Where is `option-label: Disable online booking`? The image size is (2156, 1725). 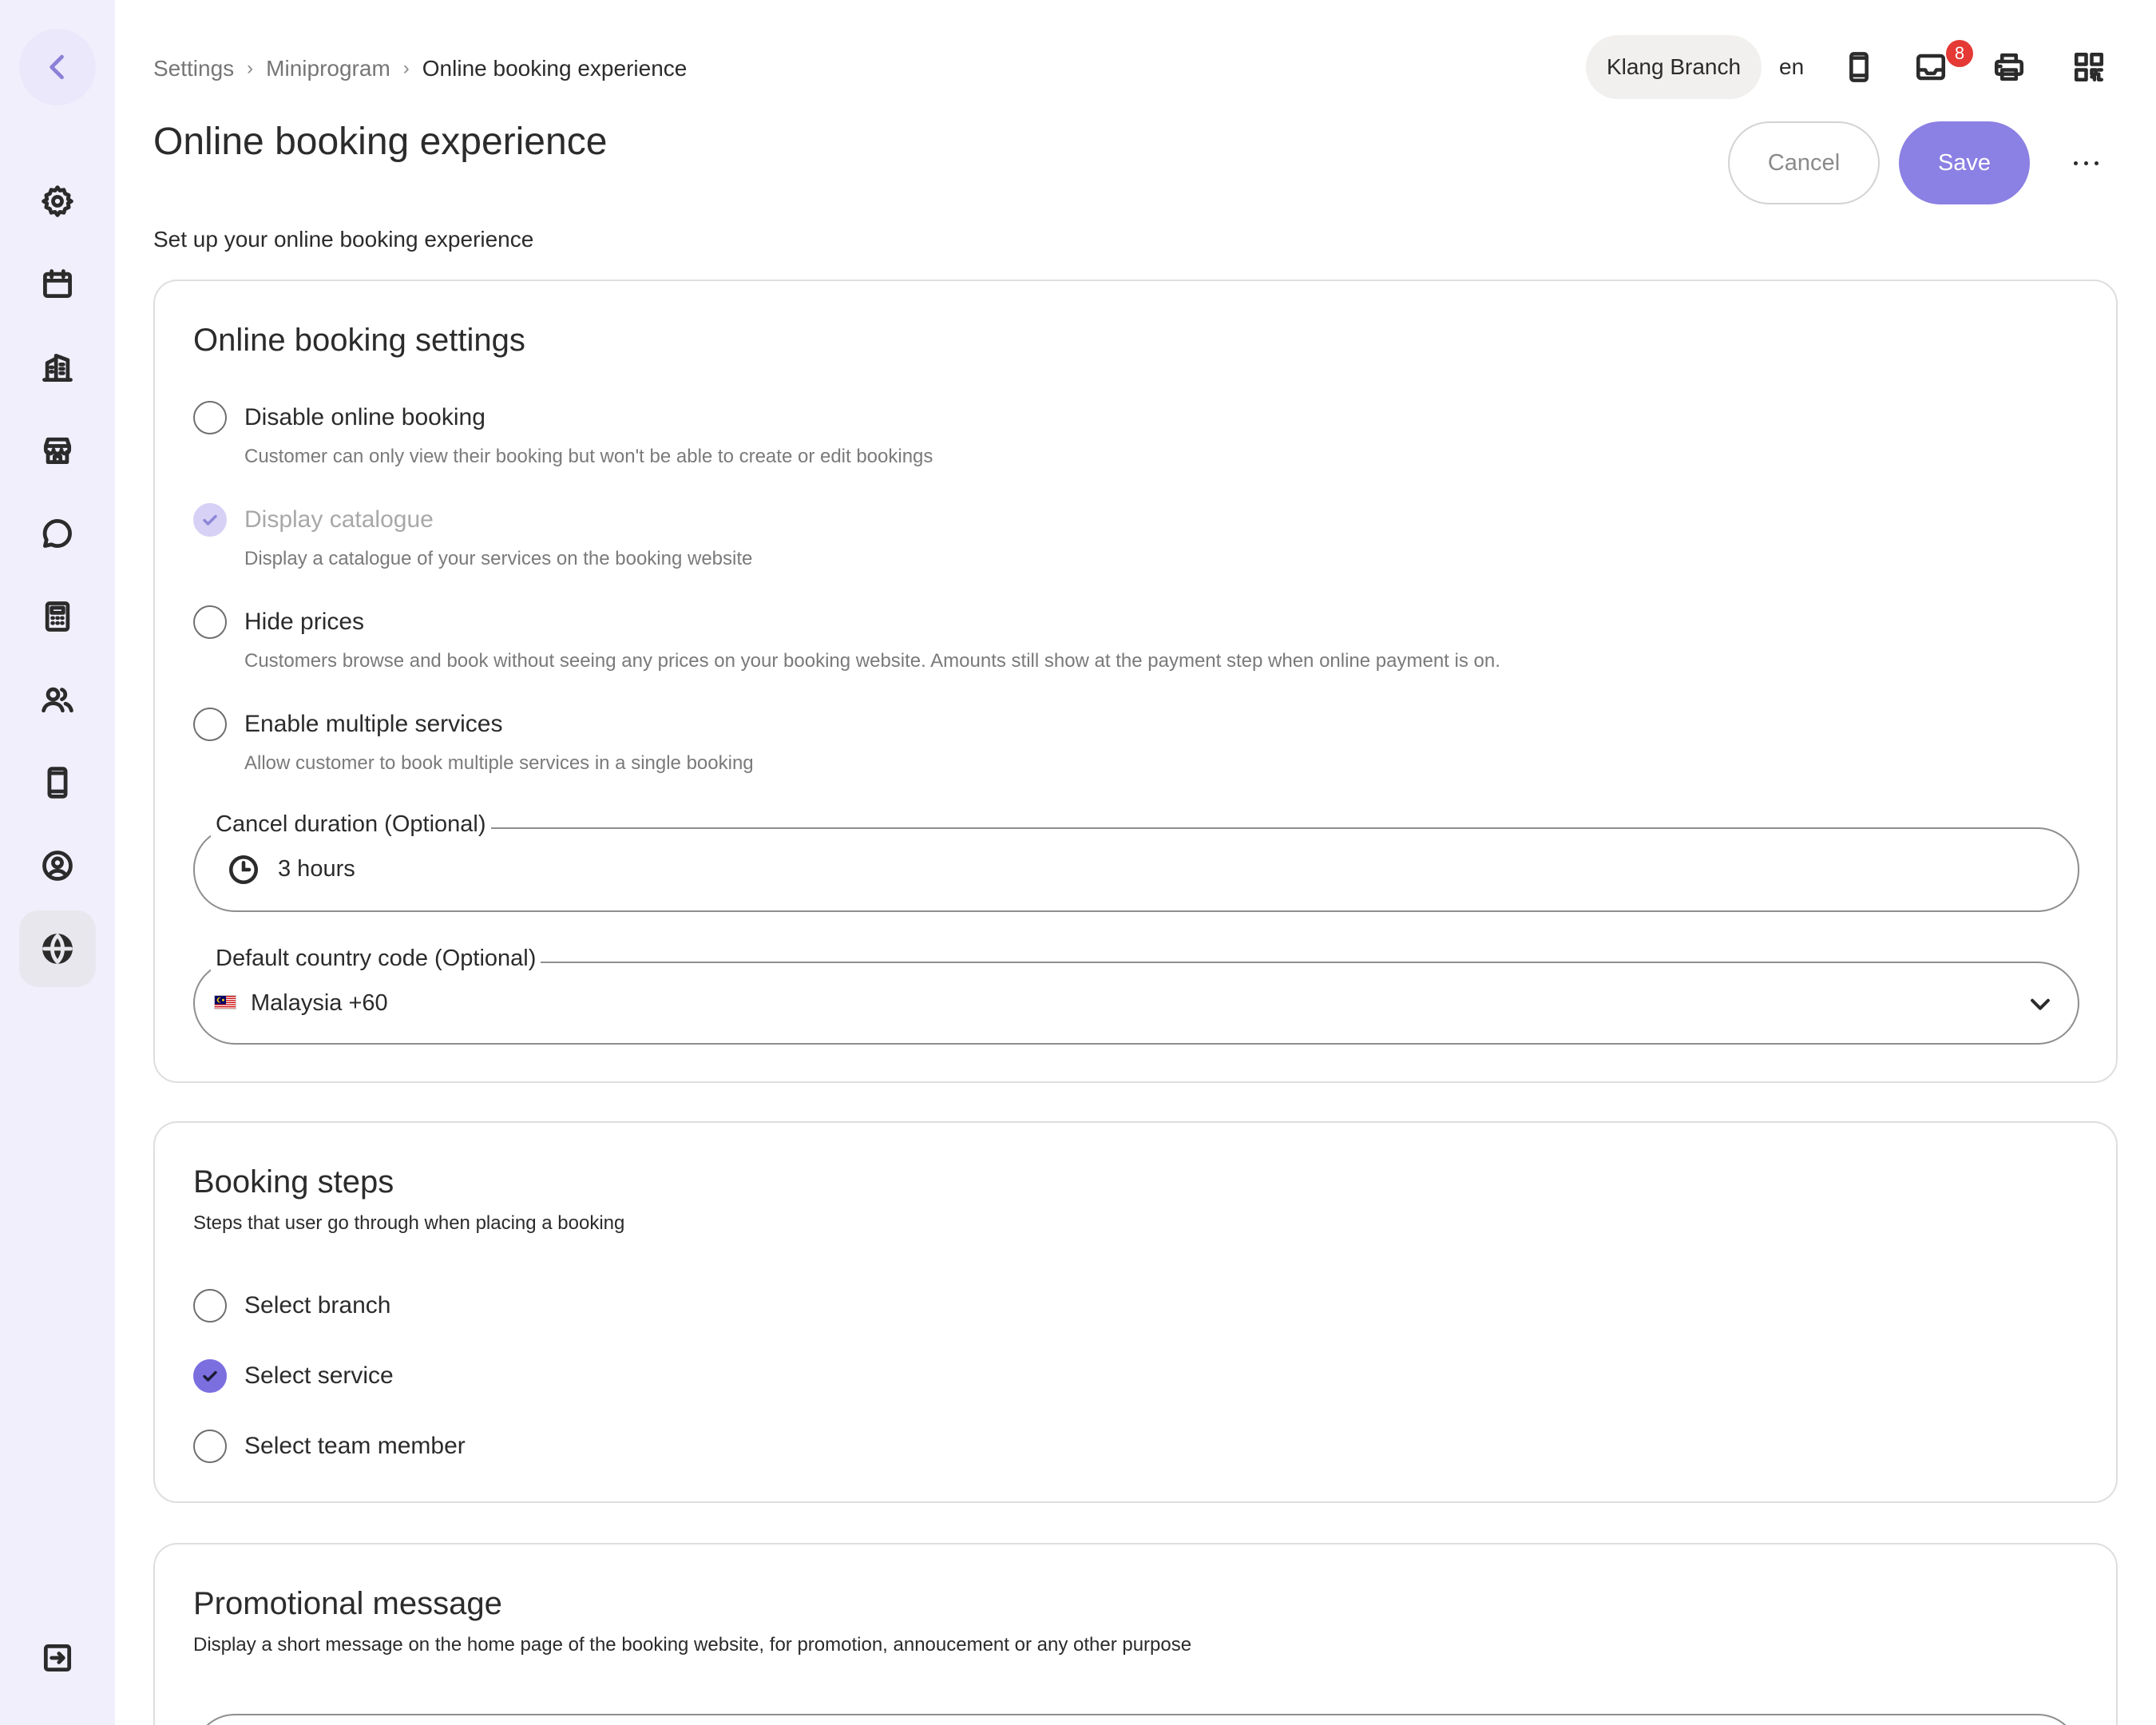
option-label: Disable online booking is located at coordinates (364, 417).